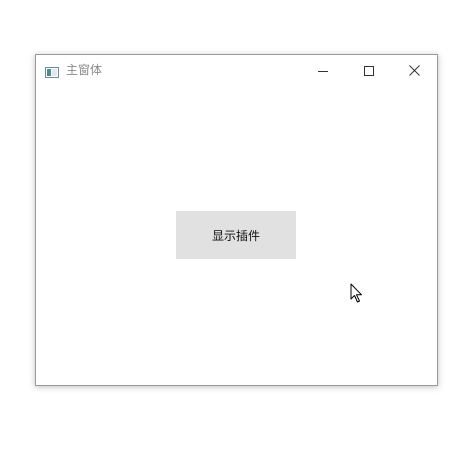 The height and width of the screenshot is (451, 470). Describe the element at coordinates (236, 235) in the screenshot. I see `show-plugin-button: 显示插件` at that location.